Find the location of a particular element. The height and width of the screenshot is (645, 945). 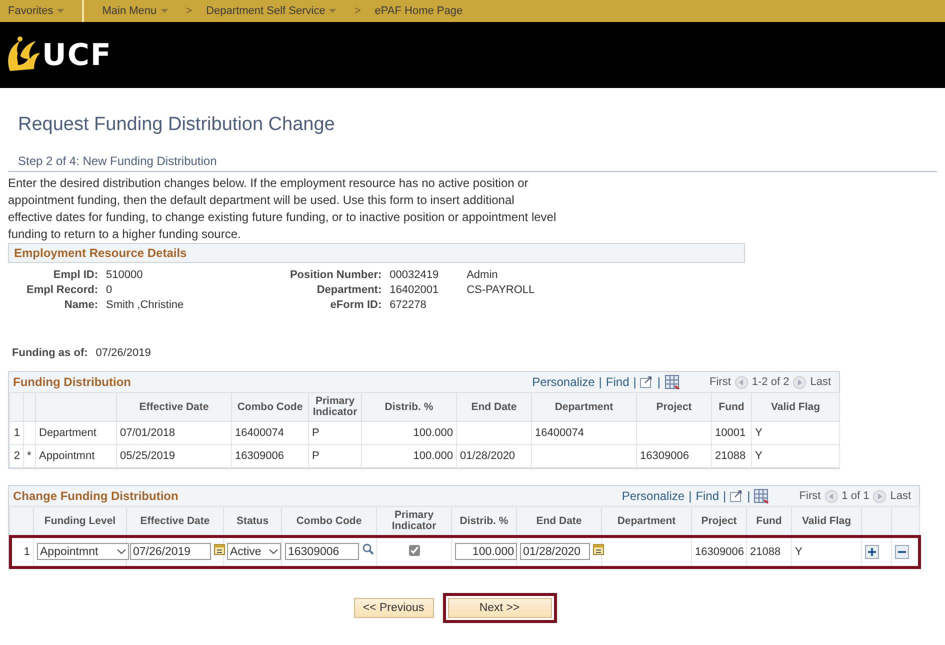

instructions: Enter the desired distribution changes below. If the employment resource has no active position or appointment funding, then the default department will be used. Use this form to insert additional effective dates for funding, to change existing future funding, or to inactive position or appointment level funding to return to a higher funding source. is located at coordinates (283, 209).